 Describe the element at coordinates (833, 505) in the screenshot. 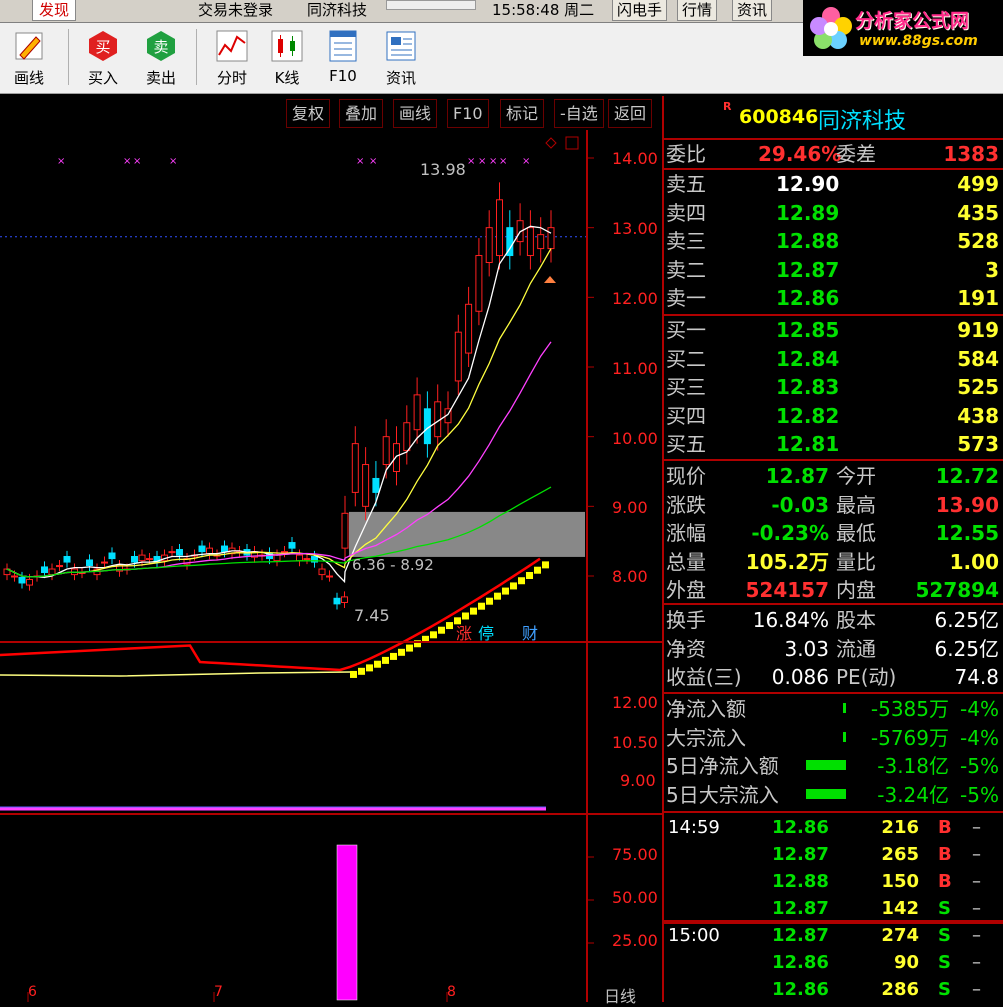

I see `stat-row: 涨跌 -0.03 最高 13.90` at that location.